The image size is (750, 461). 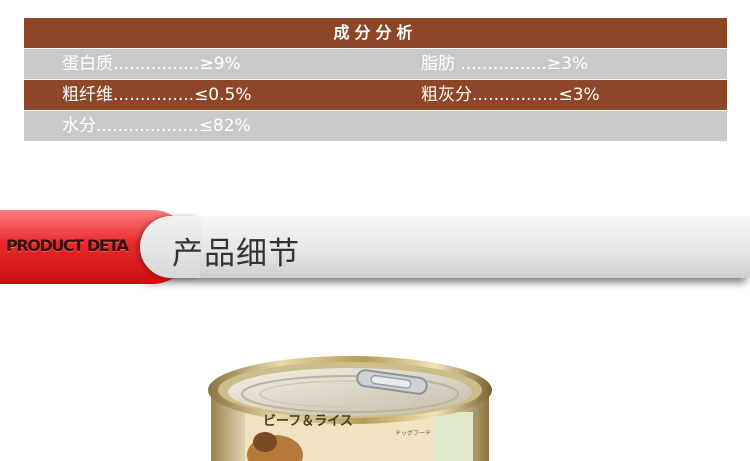 What do you see at coordinates (308, 421) in the screenshot?
I see `can-label-main: ビーフ＆ライス` at bounding box center [308, 421].